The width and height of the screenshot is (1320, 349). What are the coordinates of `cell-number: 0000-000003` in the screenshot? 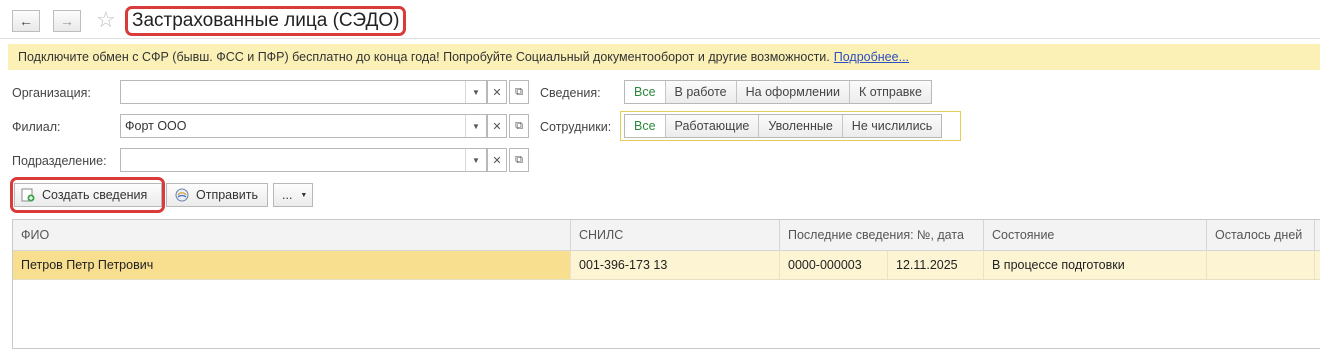 It's located at (834, 265).